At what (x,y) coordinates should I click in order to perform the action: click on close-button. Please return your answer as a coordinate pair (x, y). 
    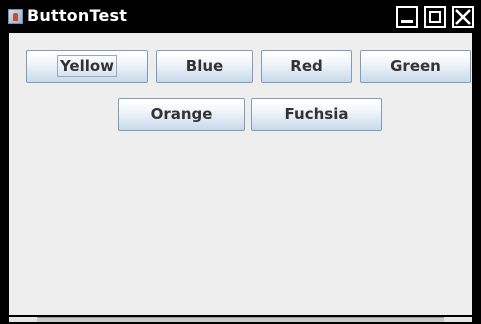
    Looking at the image, I should click on (463, 17).